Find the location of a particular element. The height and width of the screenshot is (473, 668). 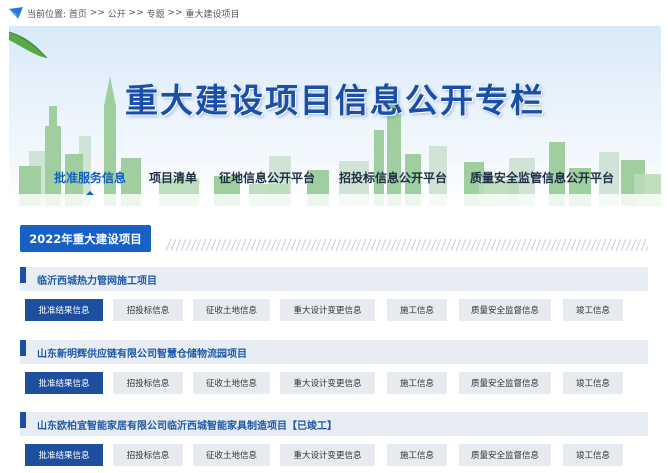

tab-land-acquisition-platform: 征地信息公开平台 is located at coordinates (267, 177).